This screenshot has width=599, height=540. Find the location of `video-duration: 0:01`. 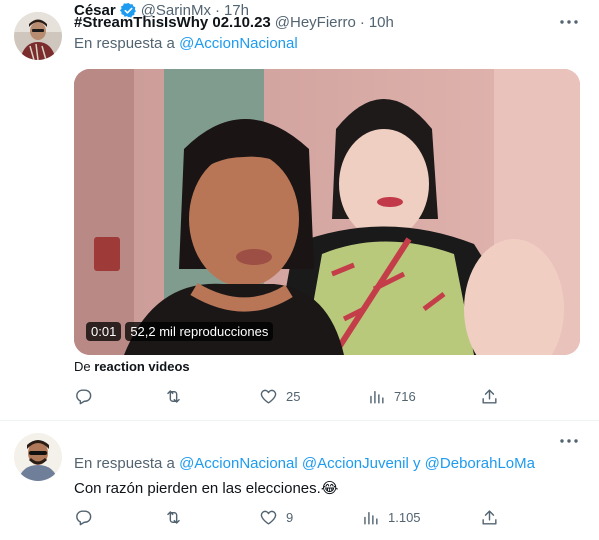

video-duration: 0:01 is located at coordinates (104, 331).